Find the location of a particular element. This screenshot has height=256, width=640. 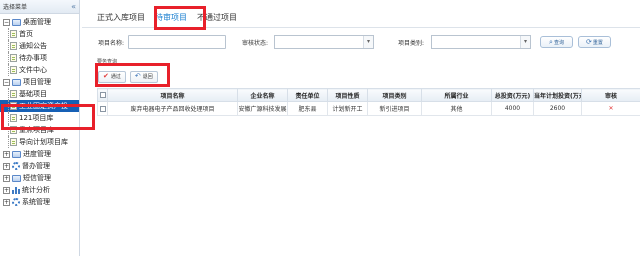

menu-home: 首页 is located at coordinates (39, 34).